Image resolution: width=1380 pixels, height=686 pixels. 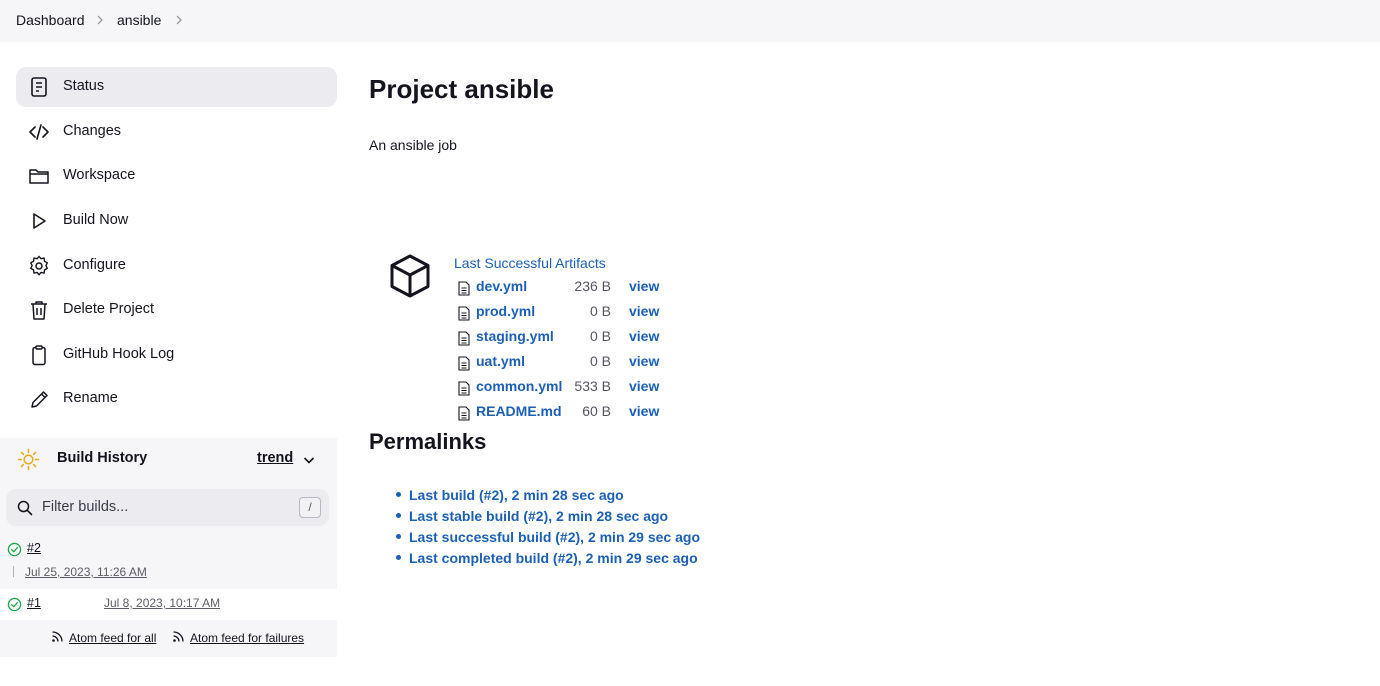 What do you see at coordinates (90, 398) in the screenshot?
I see `task-label: Rename` at bounding box center [90, 398].